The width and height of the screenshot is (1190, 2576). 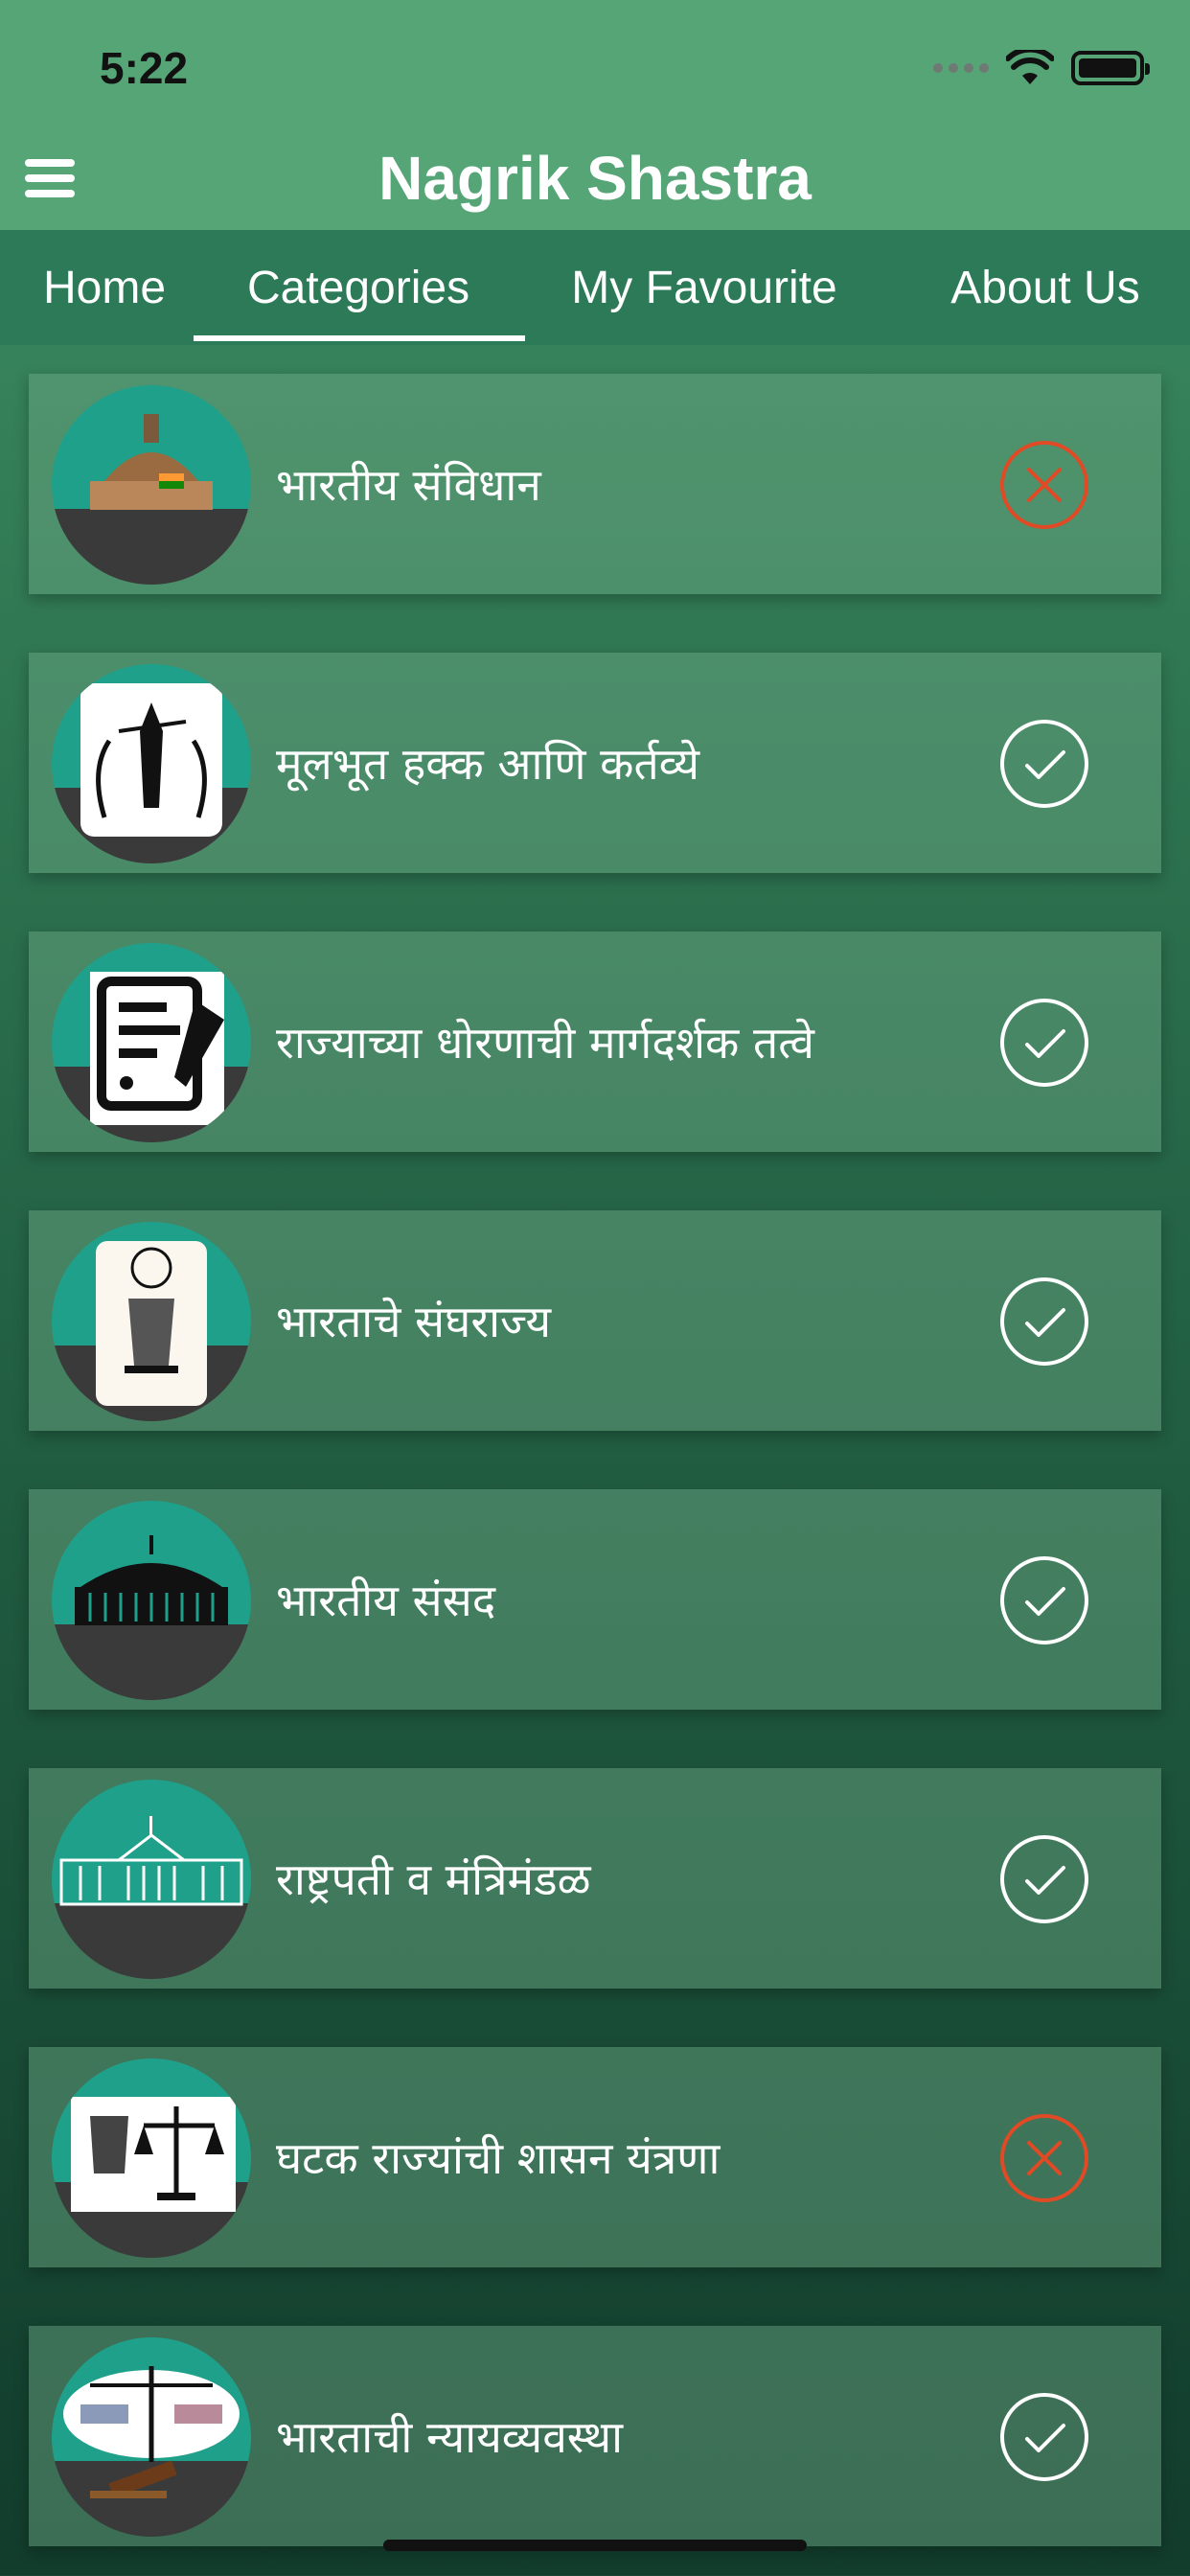 I want to click on president-house-icon, so click(x=151, y=1879).